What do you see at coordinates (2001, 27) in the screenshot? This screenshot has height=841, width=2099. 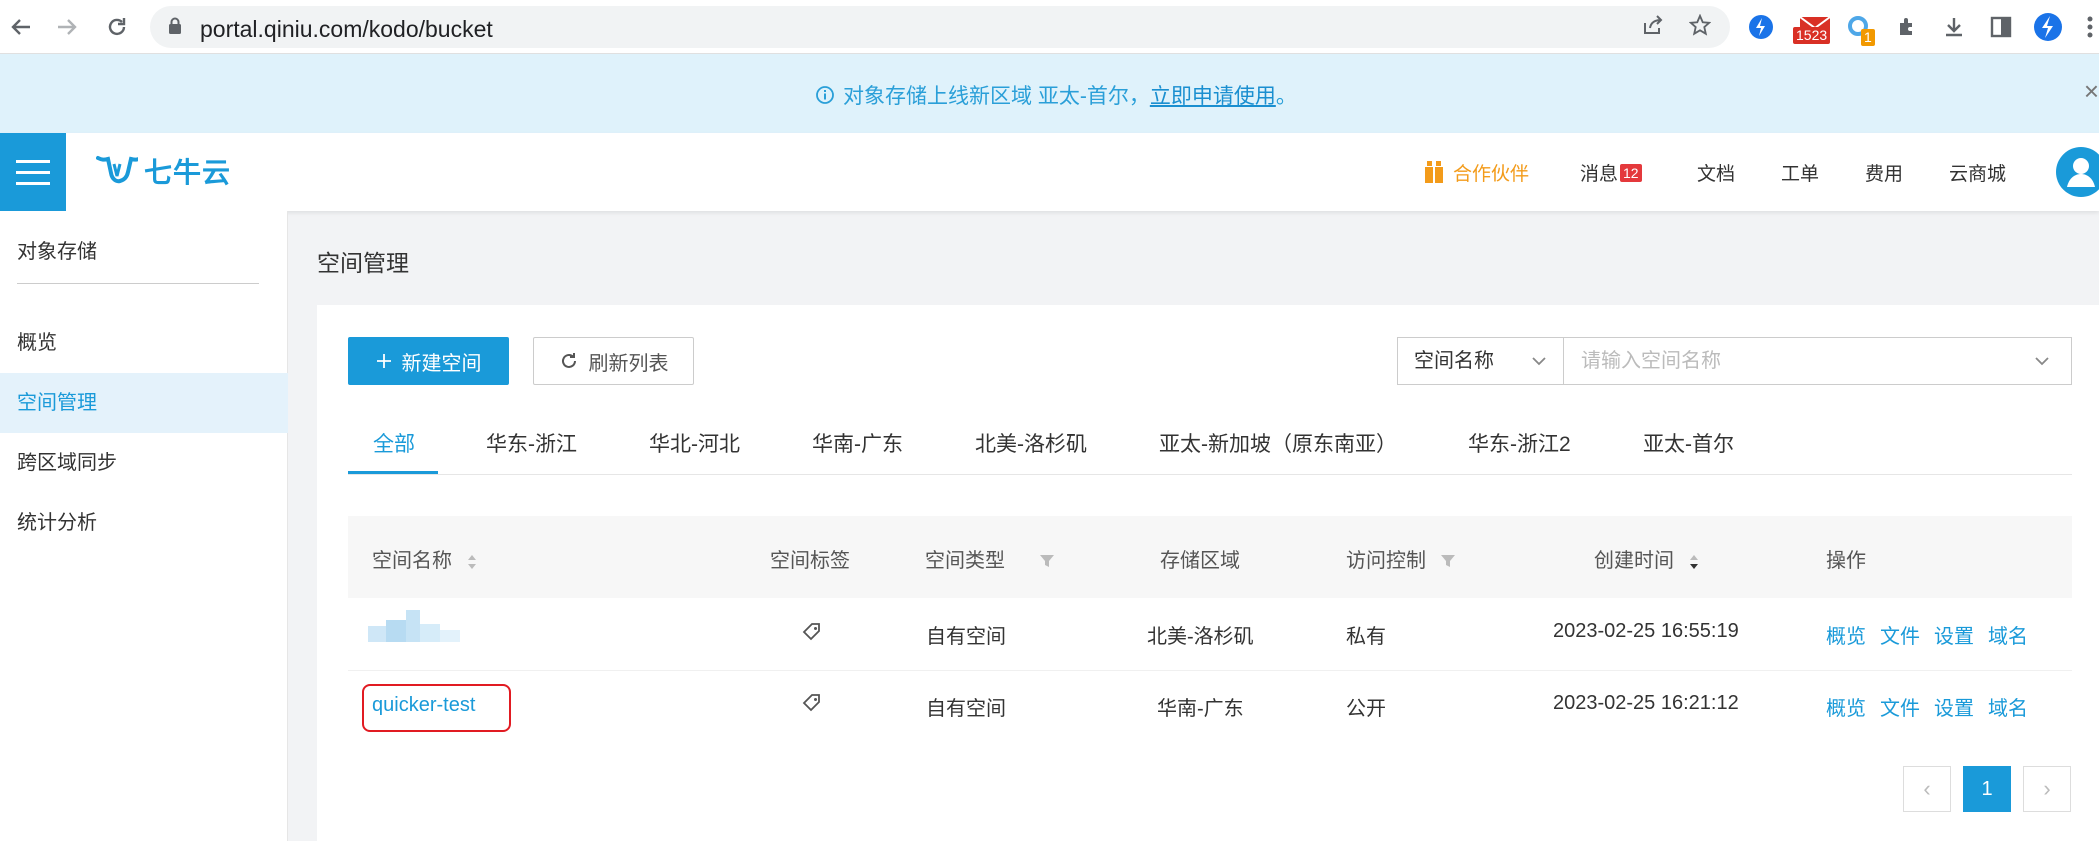 I see `side-panel-icon` at bounding box center [2001, 27].